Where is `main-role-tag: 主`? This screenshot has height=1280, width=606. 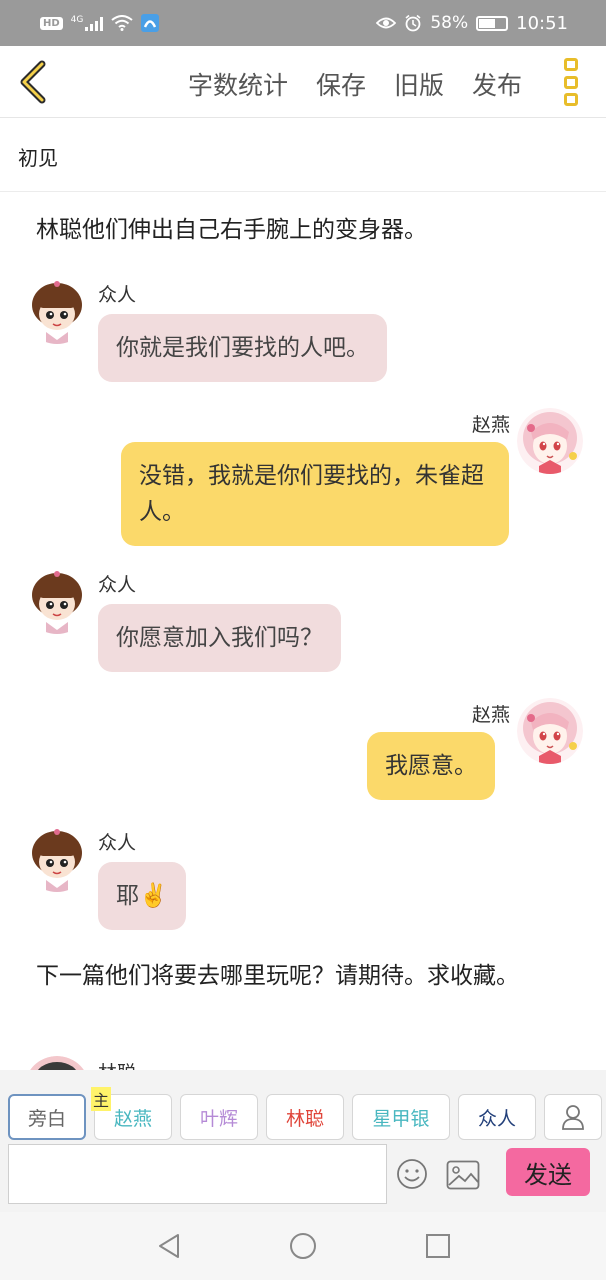
main-role-tag: 主 is located at coordinates (101, 1099).